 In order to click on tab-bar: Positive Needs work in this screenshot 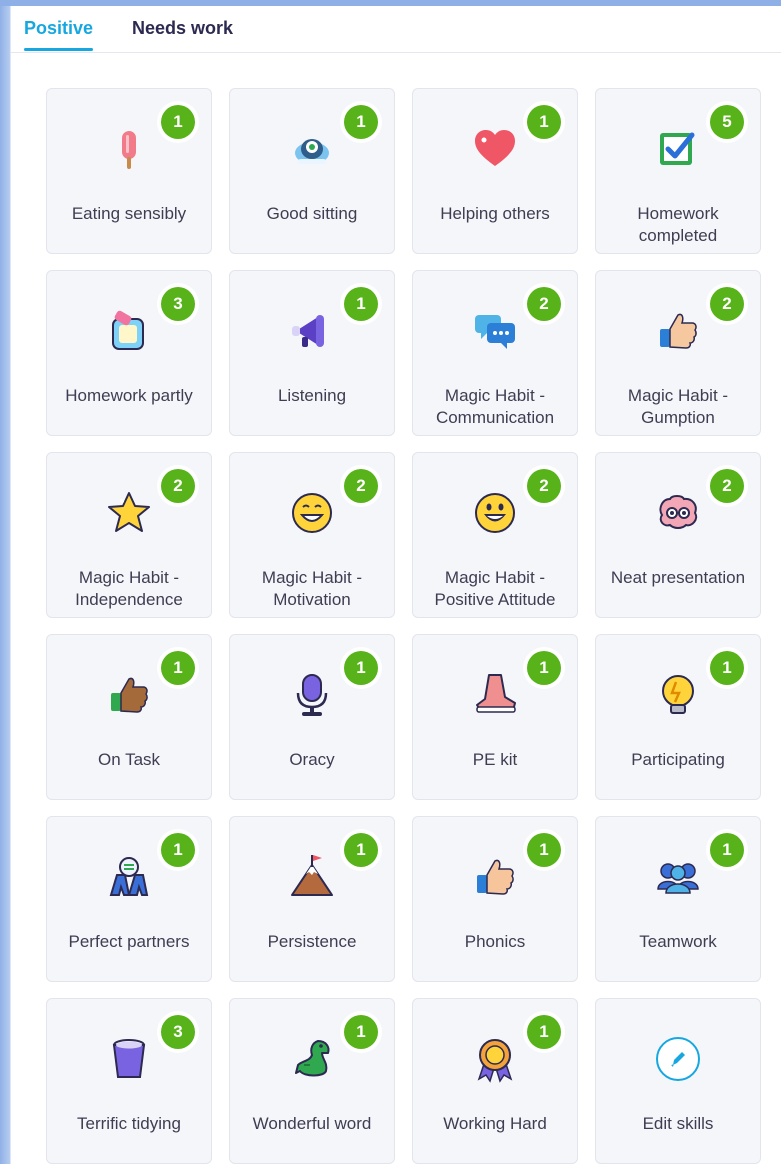, I will do `click(396, 29)`.